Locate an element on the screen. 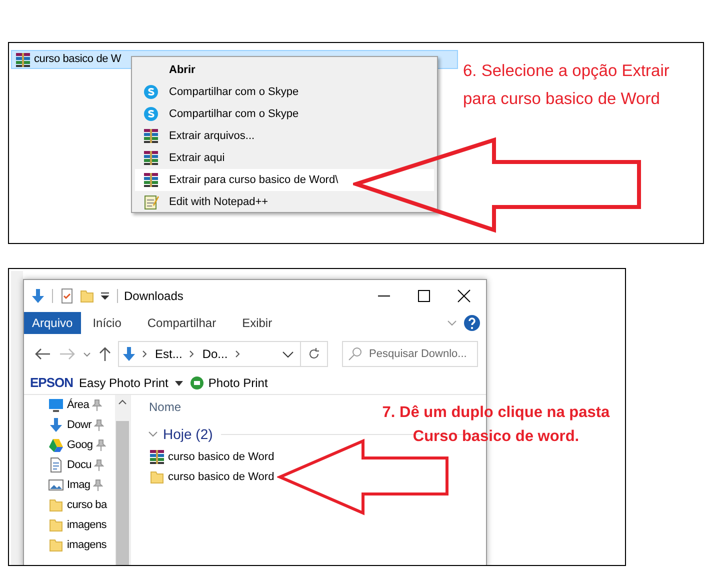 Image resolution: width=714 pixels, height=576 pixels. caption-line: 7. Dê um duplo clique na pasta is located at coordinates (496, 413).